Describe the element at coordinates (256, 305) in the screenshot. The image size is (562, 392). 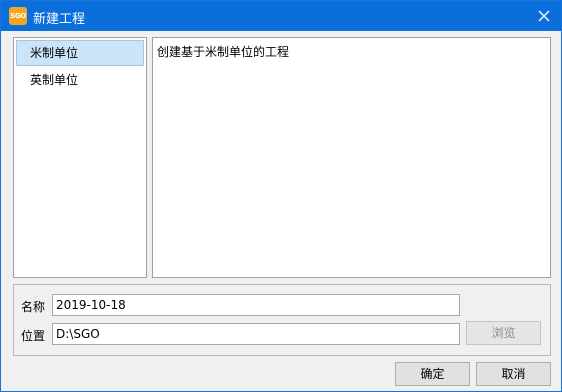
I see `name-field: 2019-10-18` at that location.